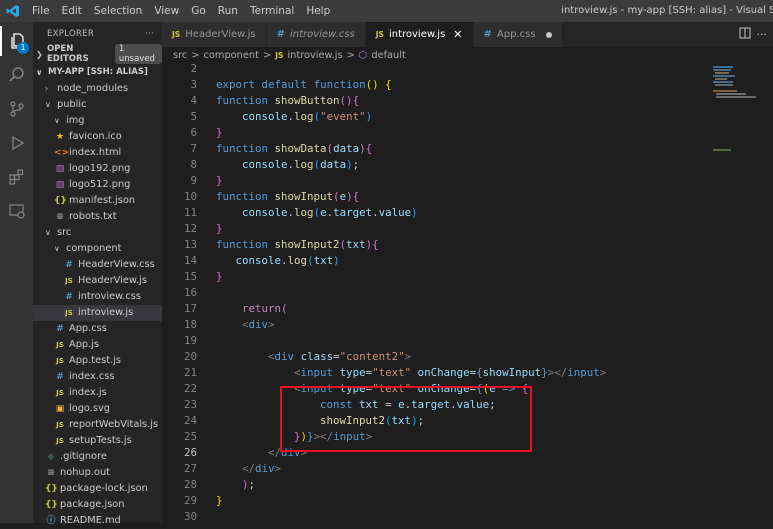  Describe the element at coordinates (97, 121) in the screenshot. I see `file-tree-item: ∨img` at that location.